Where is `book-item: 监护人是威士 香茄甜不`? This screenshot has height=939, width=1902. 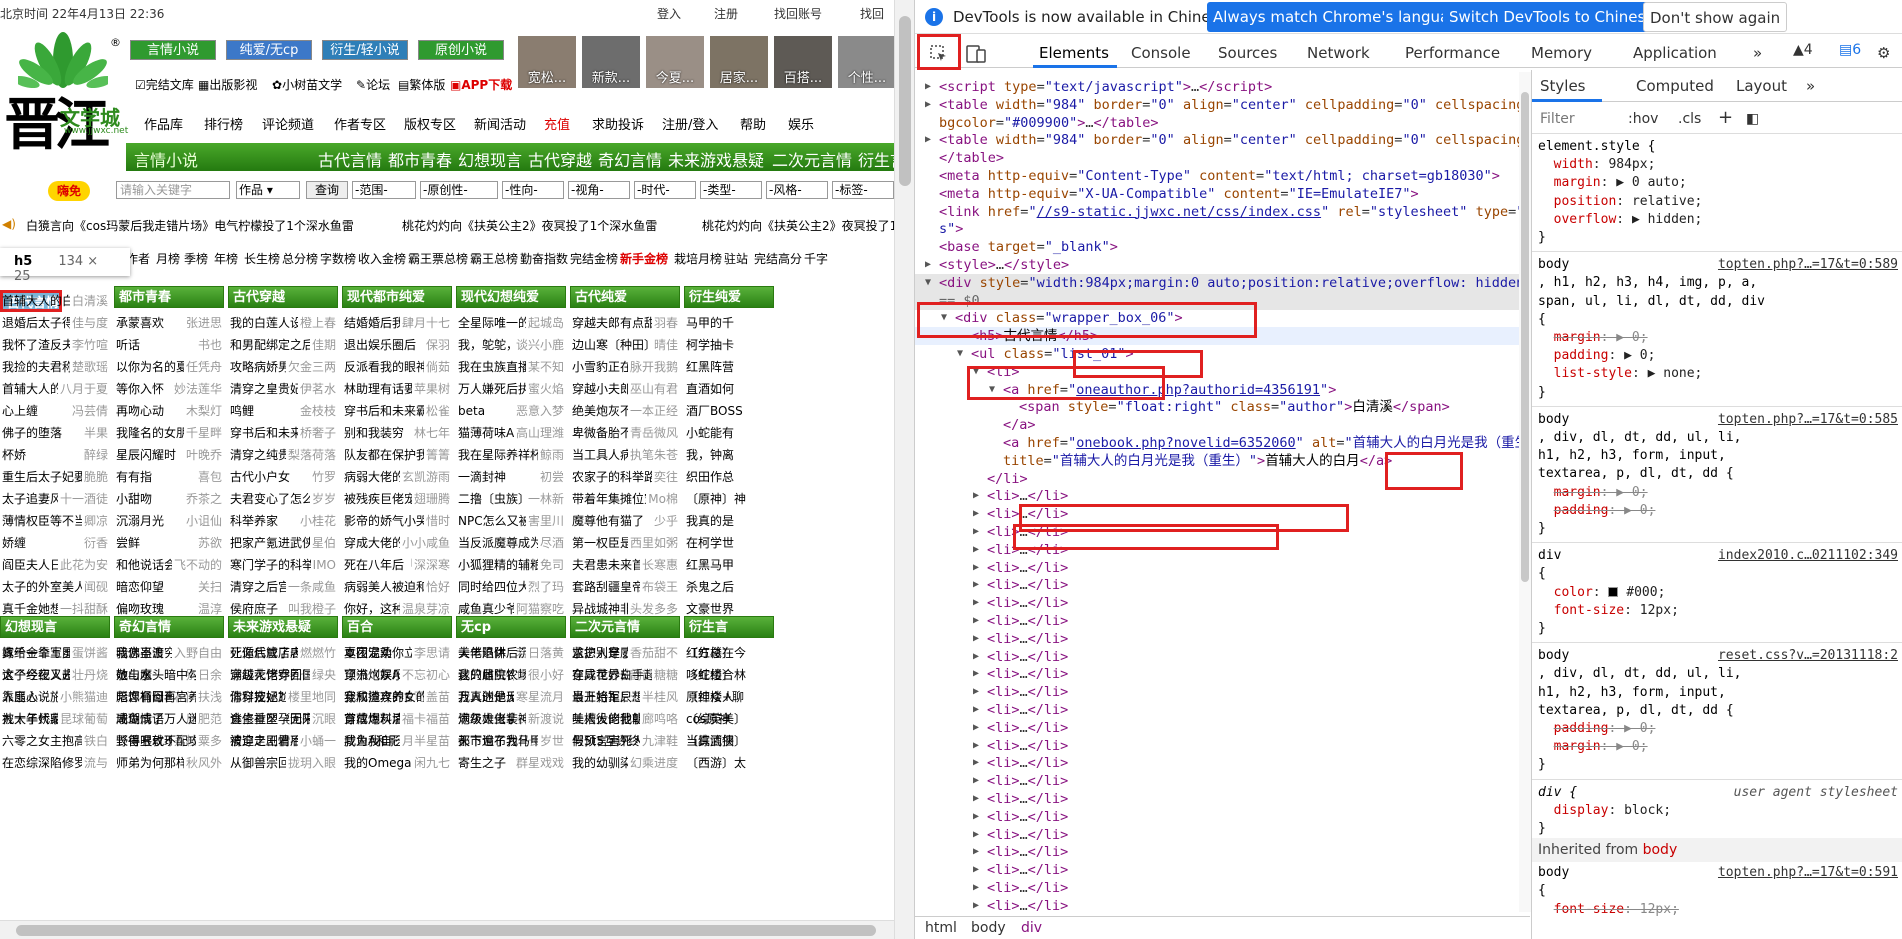
book-item: 监护人是威士 香茄甜不 is located at coordinates (626, 653).